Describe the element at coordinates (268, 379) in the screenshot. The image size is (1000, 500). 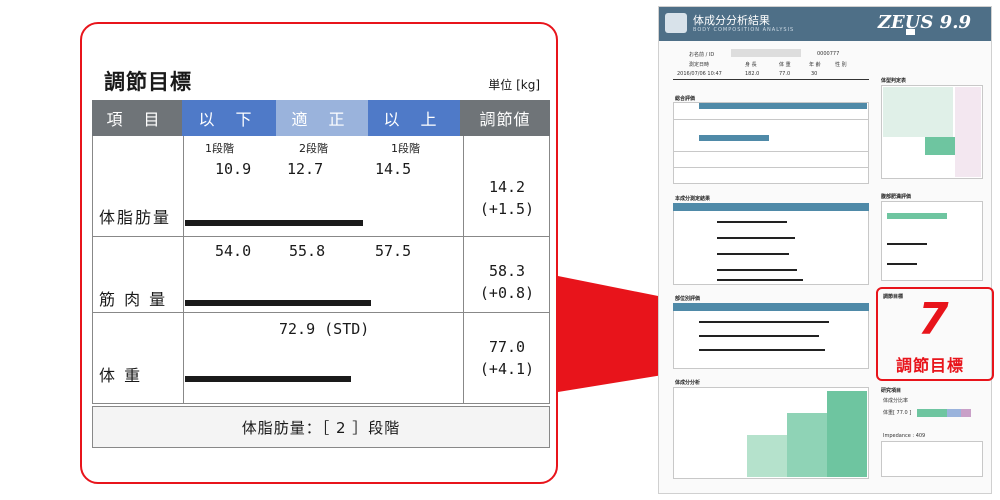
I see `weight-bar` at that location.